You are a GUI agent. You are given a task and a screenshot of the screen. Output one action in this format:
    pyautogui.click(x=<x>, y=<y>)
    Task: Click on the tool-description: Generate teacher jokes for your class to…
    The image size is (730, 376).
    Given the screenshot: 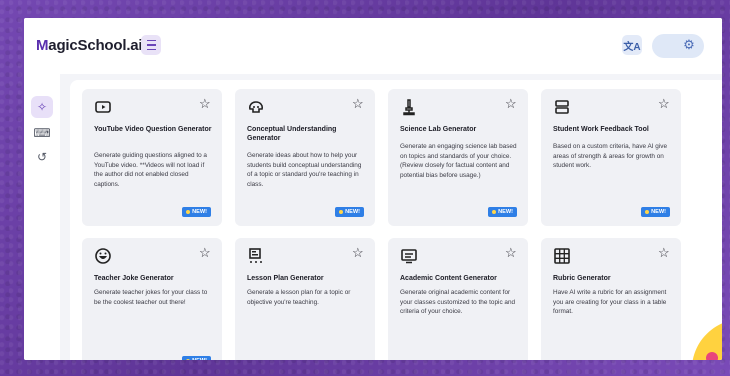 What is the action you would take?
    pyautogui.click(x=151, y=297)
    